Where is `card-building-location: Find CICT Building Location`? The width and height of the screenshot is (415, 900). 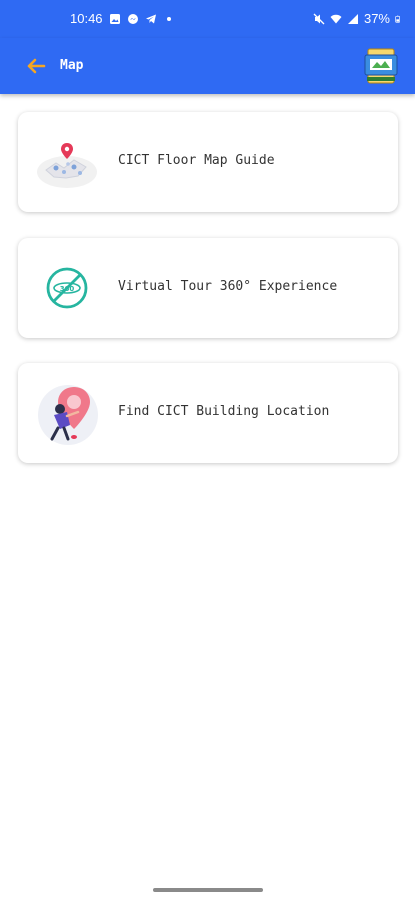
card-building-location: Find CICT Building Location is located at coordinates (208, 413).